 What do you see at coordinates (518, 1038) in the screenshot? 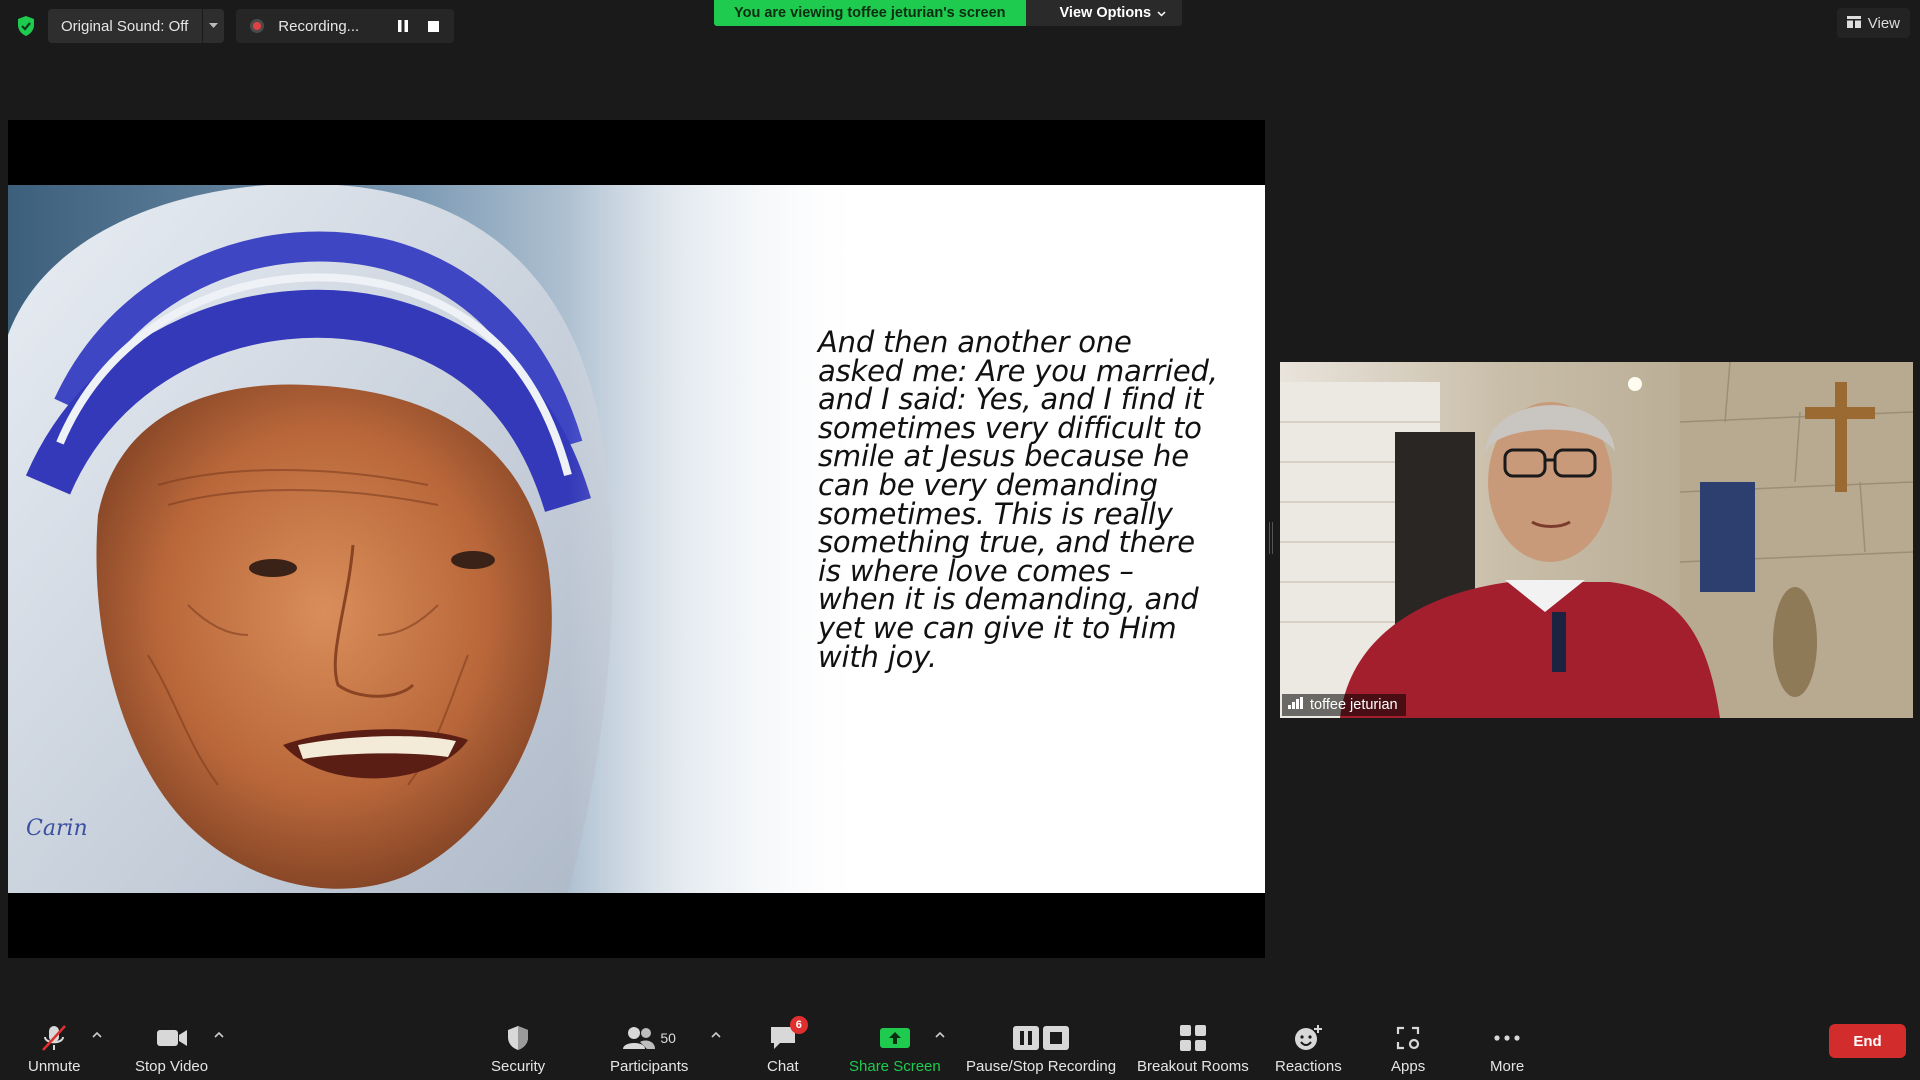
I see `shield-icon` at bounding box center [518, 1038].